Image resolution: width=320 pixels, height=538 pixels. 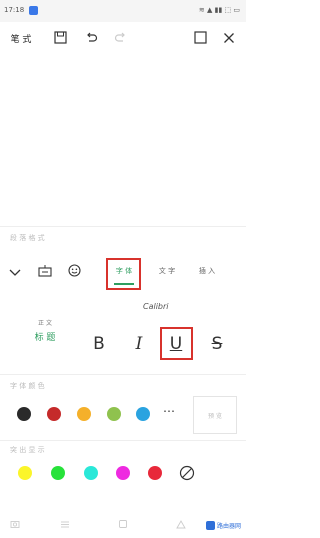 I want to click on highlight-color-magenta, so click(x=123, y=473).